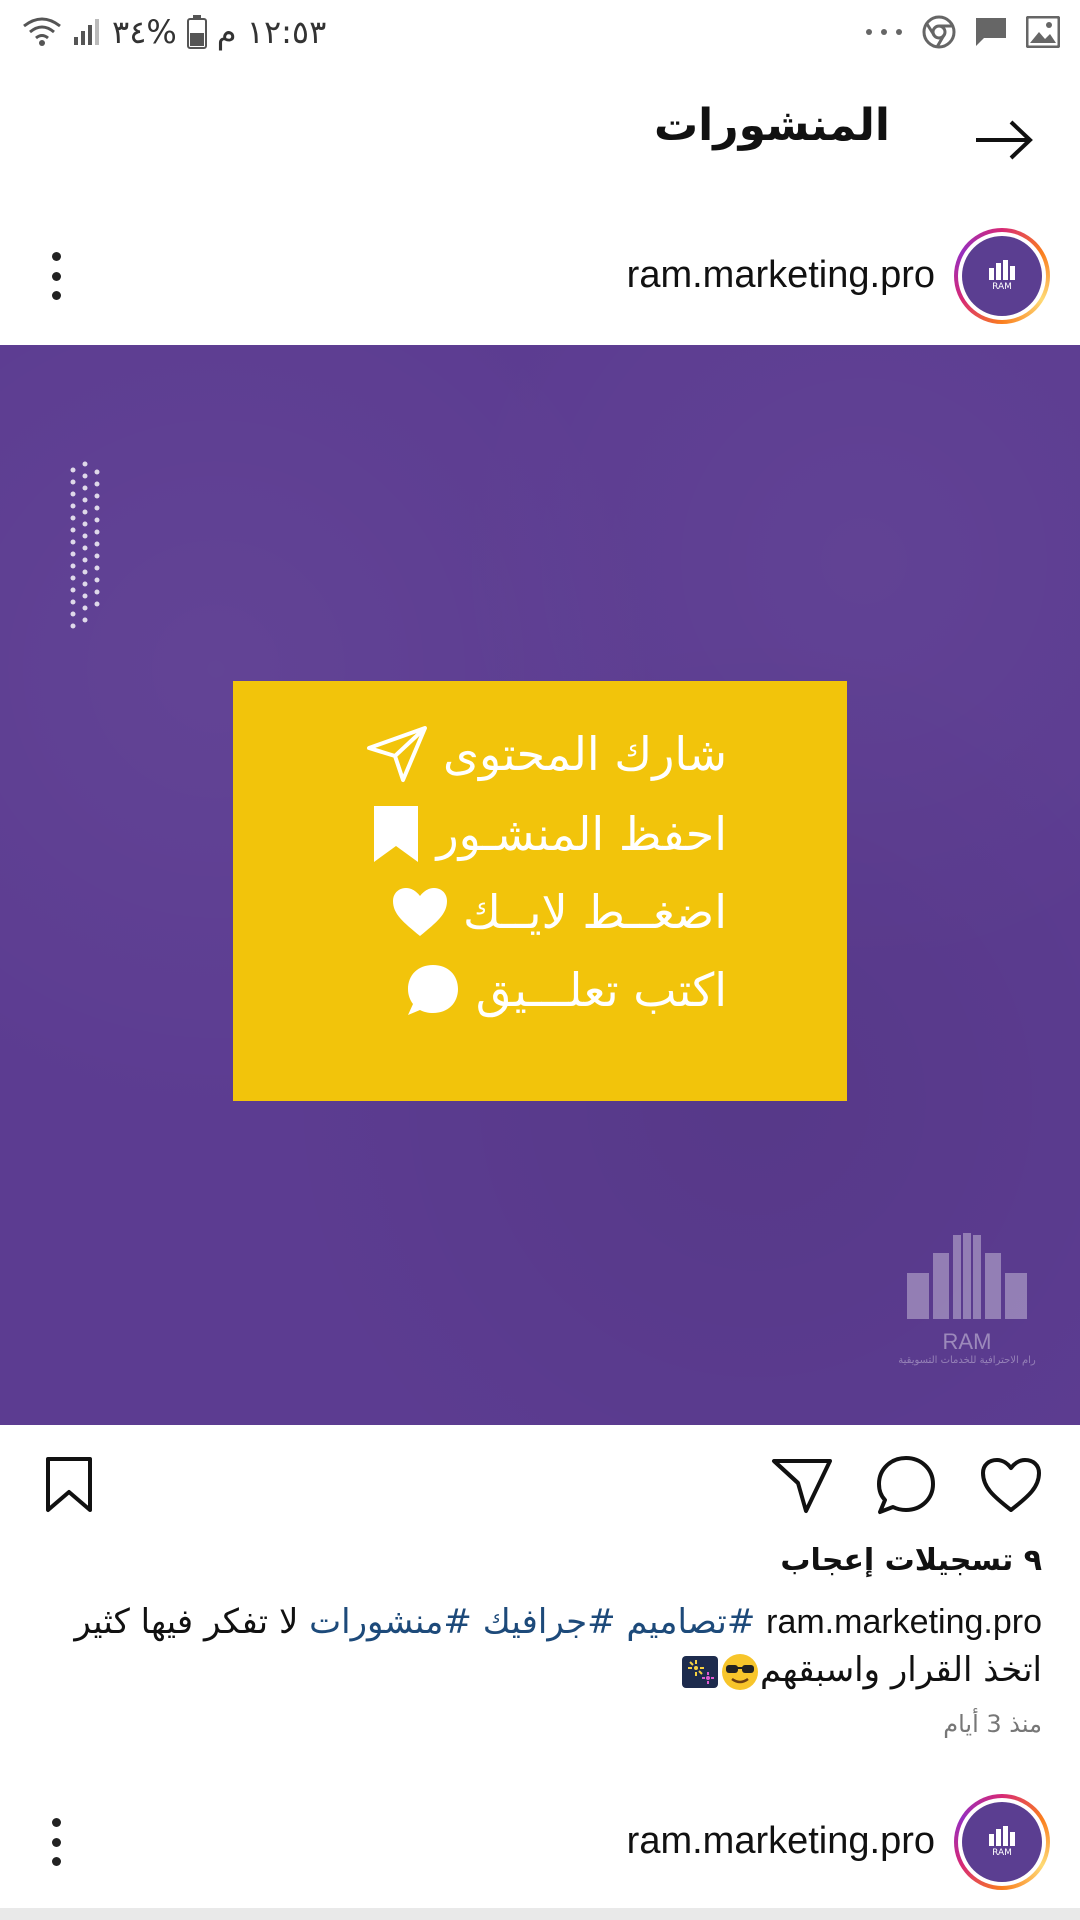  What do you see at coordinates (911, 1560) in the screenshot?
I see `likes-count: ٩ تسجيلات إعجاب` at bounding box center [911, 1560].